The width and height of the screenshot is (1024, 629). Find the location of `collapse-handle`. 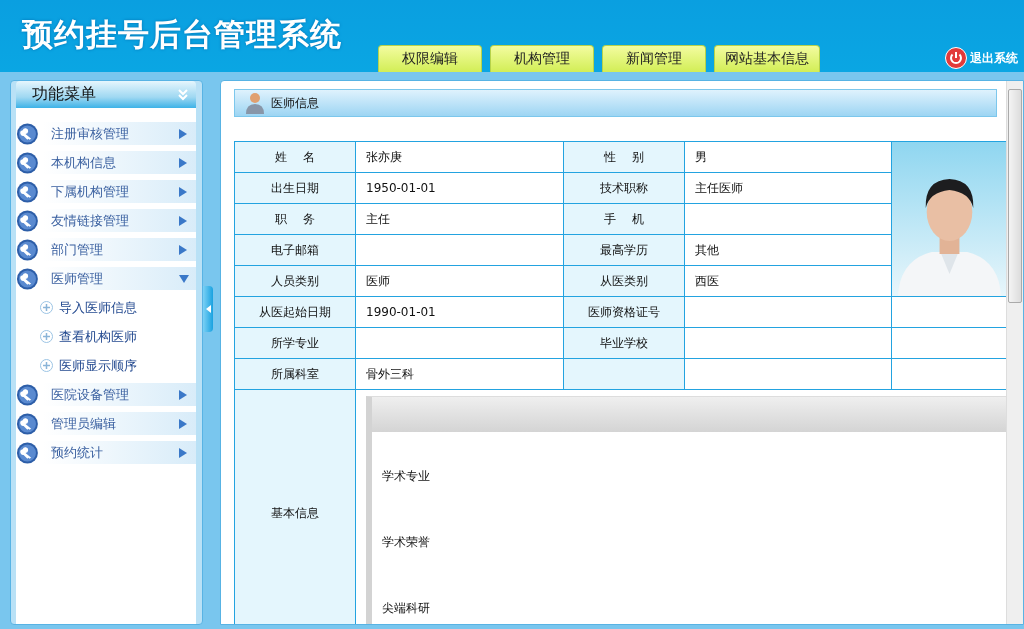

collapse-handle is located at coordinates (208, 309).